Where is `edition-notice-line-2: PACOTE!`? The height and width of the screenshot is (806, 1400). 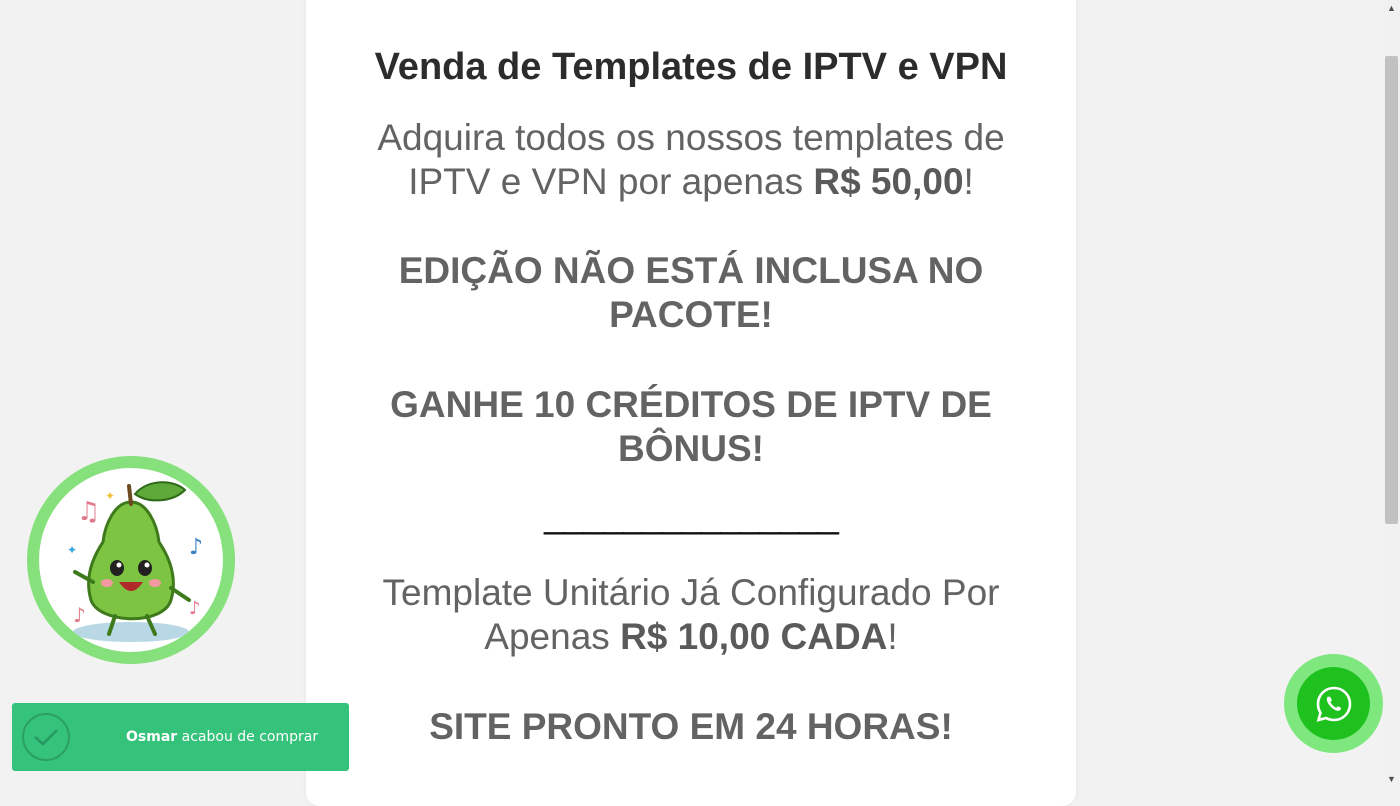 edition-notice-line-2: PACOTE! is located at coordinates (691, 314).